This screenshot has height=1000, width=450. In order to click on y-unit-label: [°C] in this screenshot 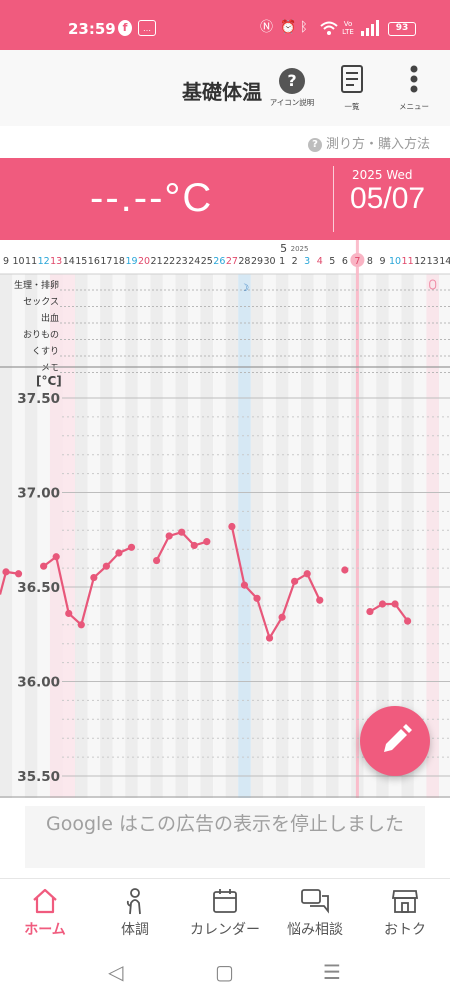, I will do `click(49, 381)`.